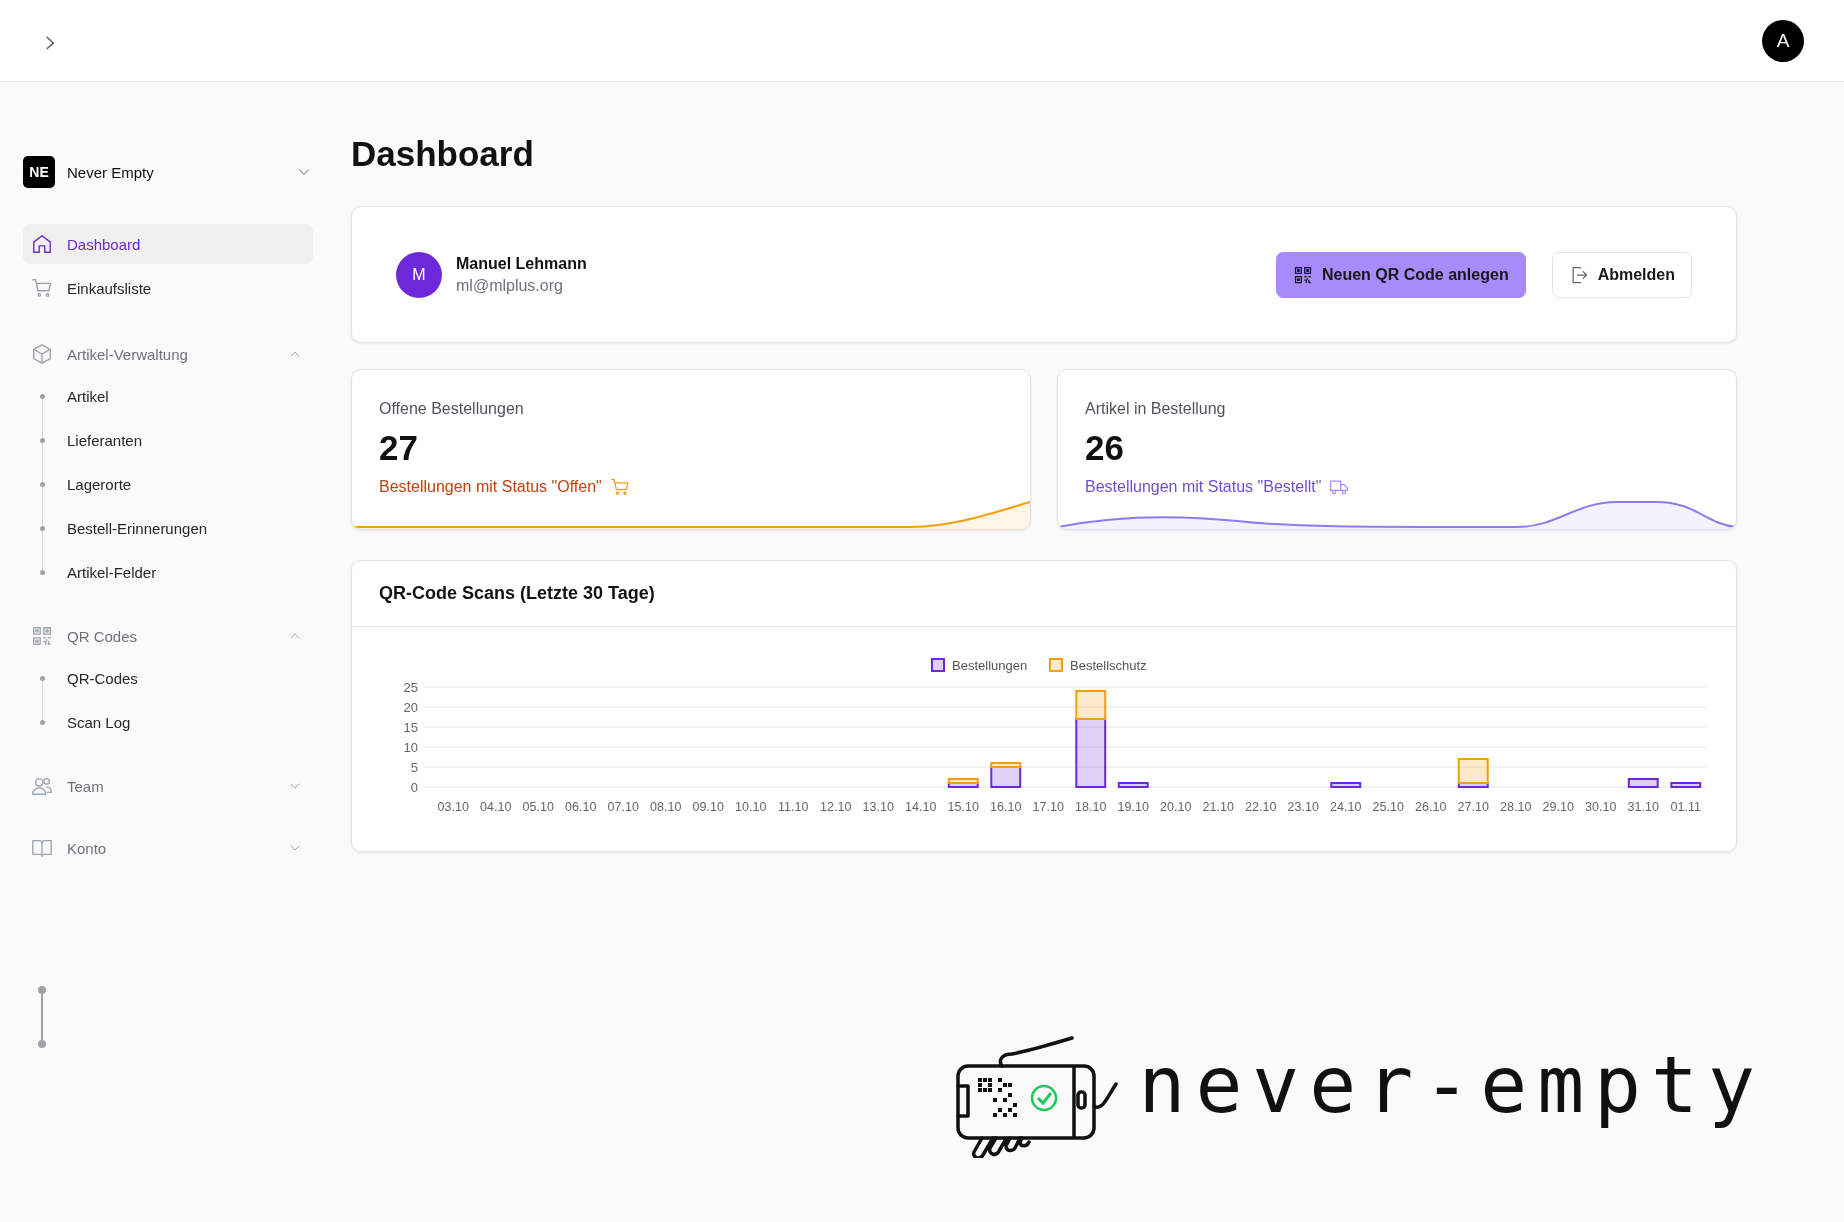 The width and height of the screenshot is (1844, 1222). Describe the element at coordinates (1105, 448) in the screenshot. I see `stat-value: 26` at that location.